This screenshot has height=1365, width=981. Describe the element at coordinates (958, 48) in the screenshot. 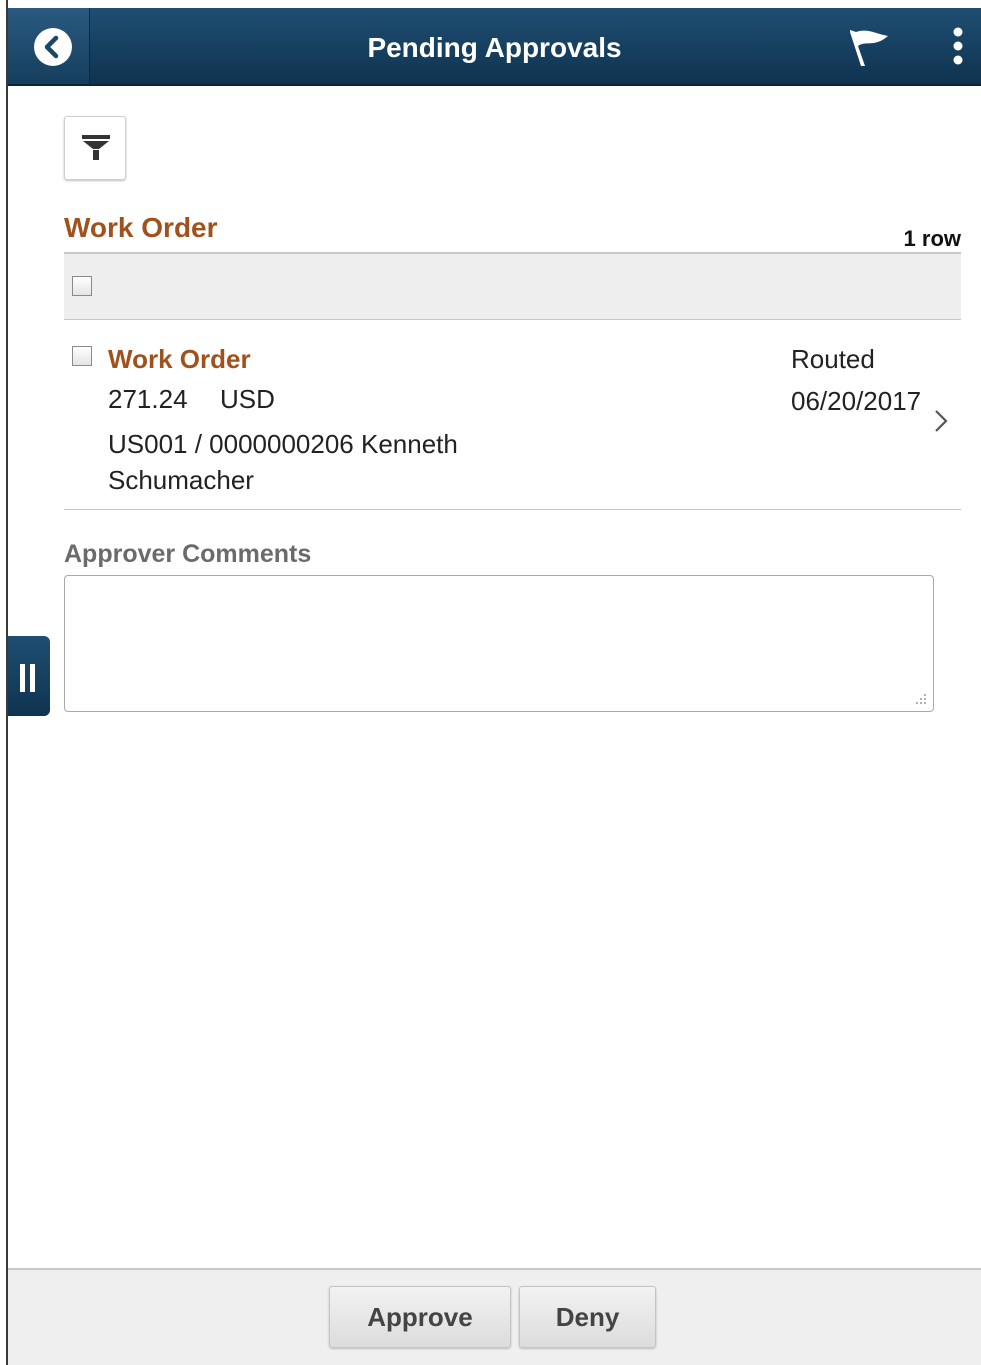

I see `more-vertical-icon` at that location.